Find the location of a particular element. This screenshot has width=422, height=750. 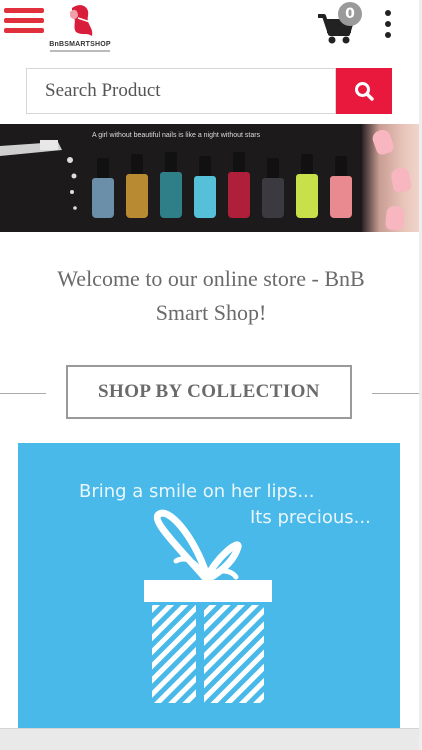

cart-count-badge: 0 is located at coordinates (350, 14).